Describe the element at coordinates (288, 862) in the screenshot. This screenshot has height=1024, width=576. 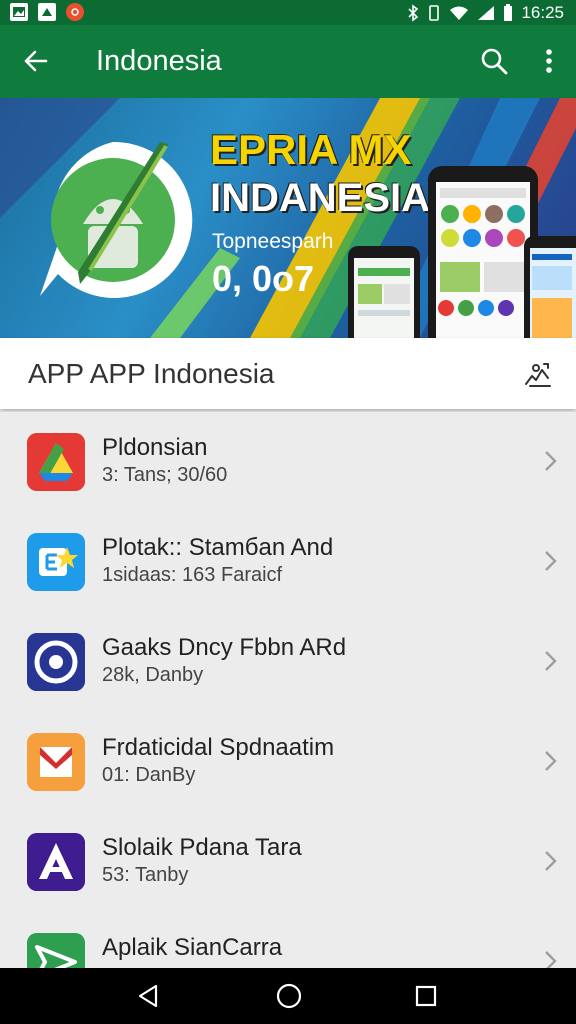
I see `list-item: Slolaik Pdana Tara 53: Tanby` at that location.